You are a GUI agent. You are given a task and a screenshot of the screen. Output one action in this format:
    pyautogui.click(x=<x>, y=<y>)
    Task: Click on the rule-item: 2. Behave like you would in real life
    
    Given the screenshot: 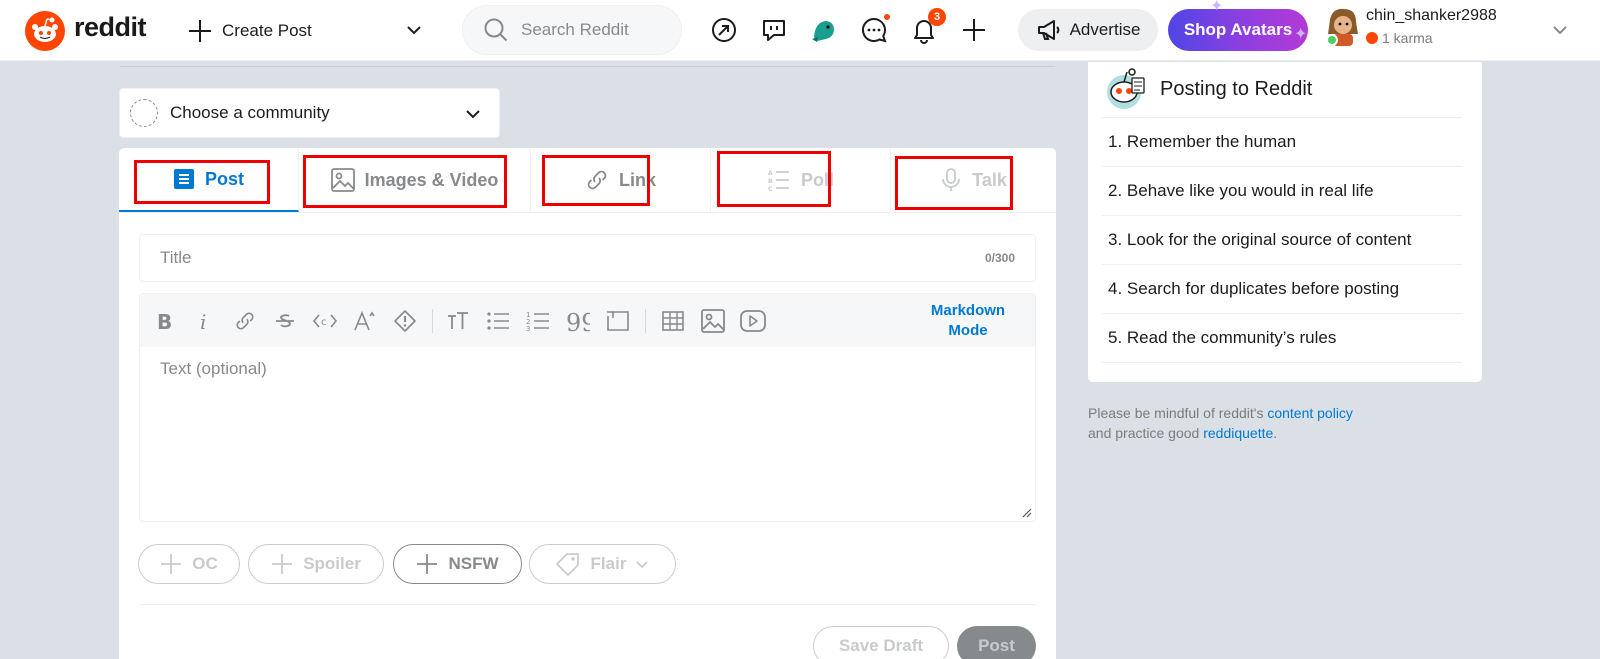 What is the action you would take?
    pyautogui.click(x=1282, y=191)
    